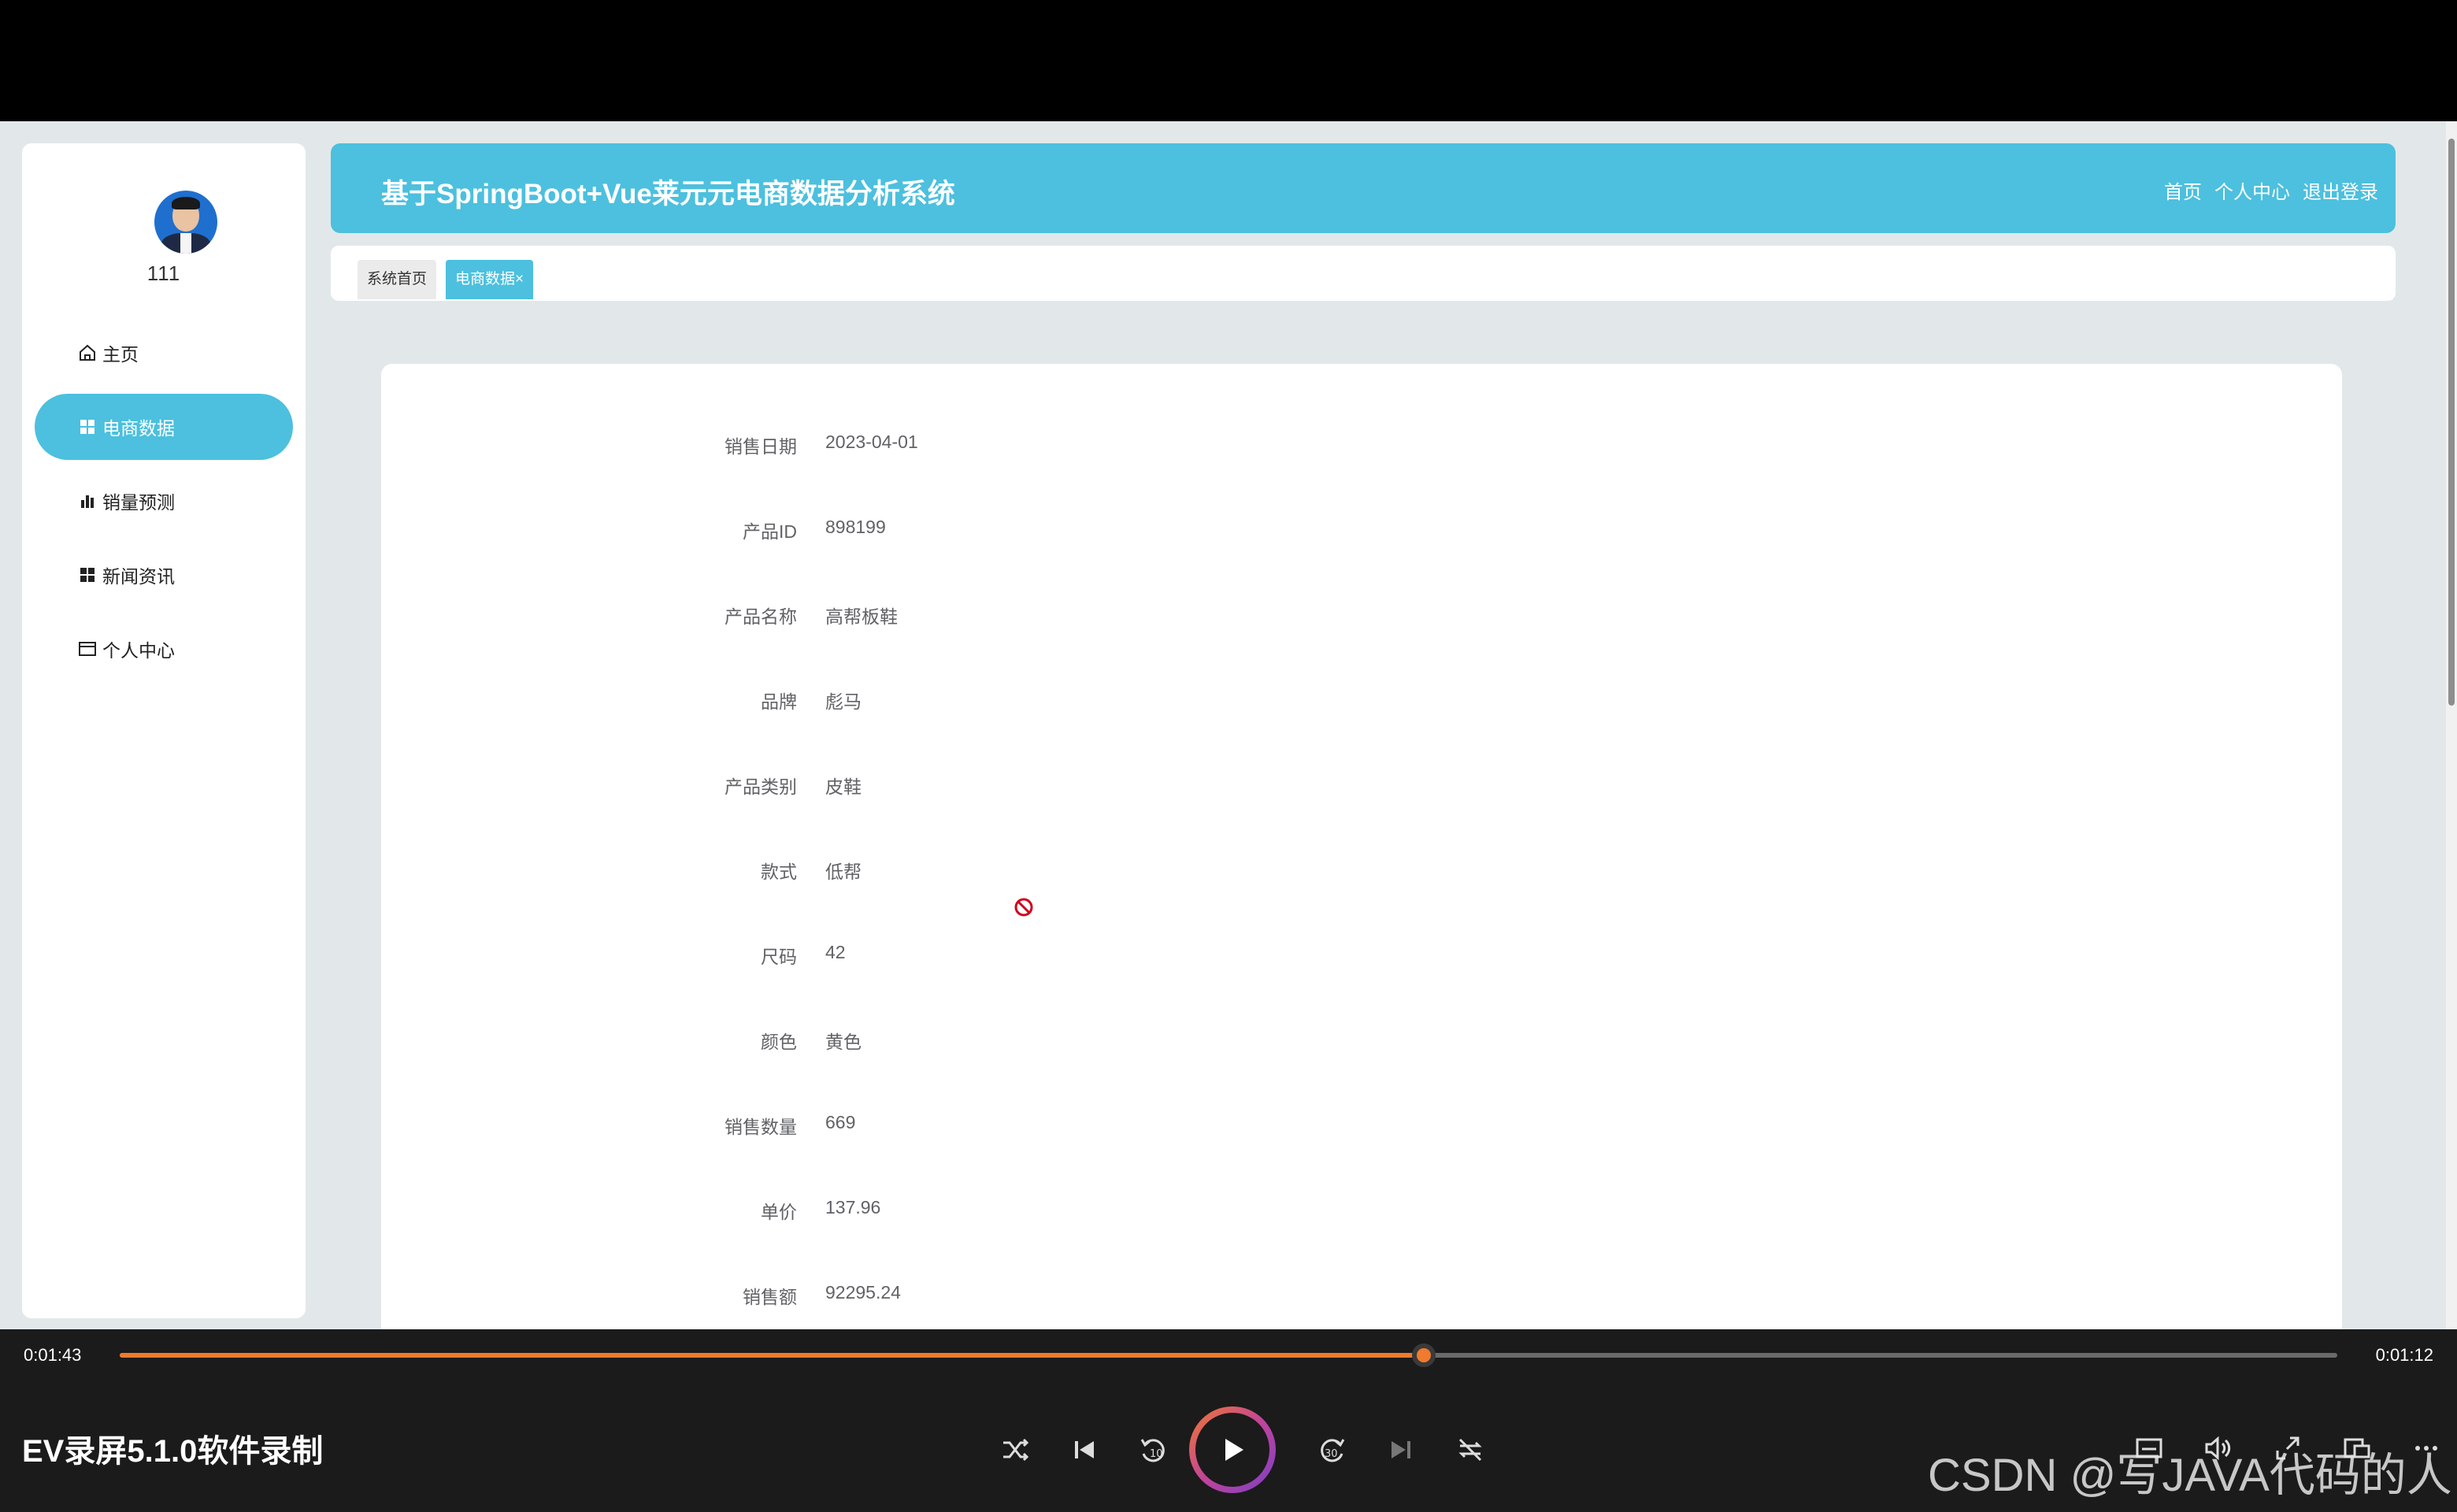  I want to click on field-value: 137.96, so click(853, 1207).